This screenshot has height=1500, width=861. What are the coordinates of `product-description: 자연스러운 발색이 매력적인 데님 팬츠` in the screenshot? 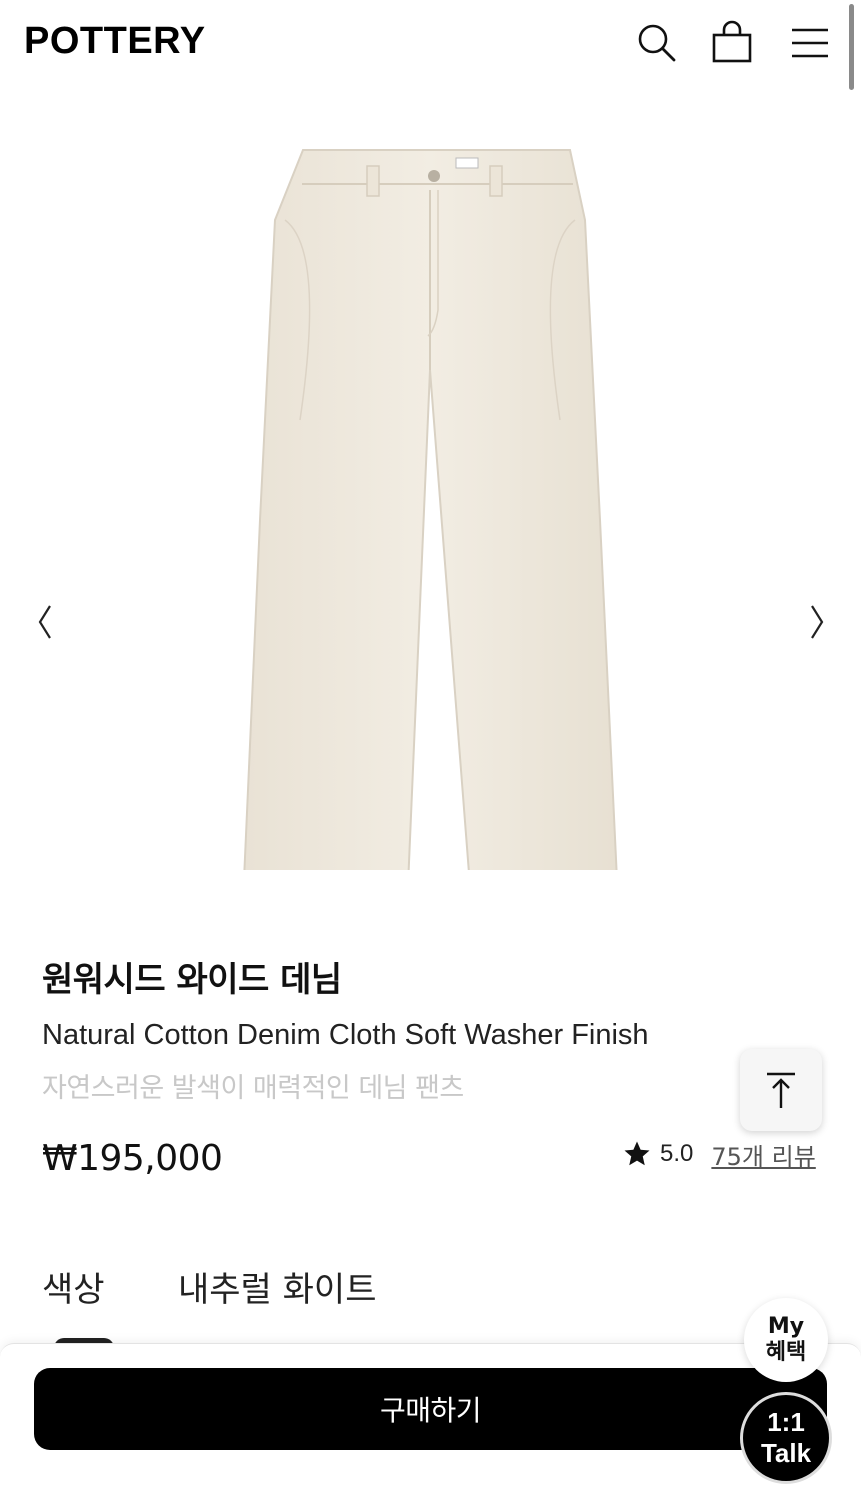 It's located at (253, 1088).